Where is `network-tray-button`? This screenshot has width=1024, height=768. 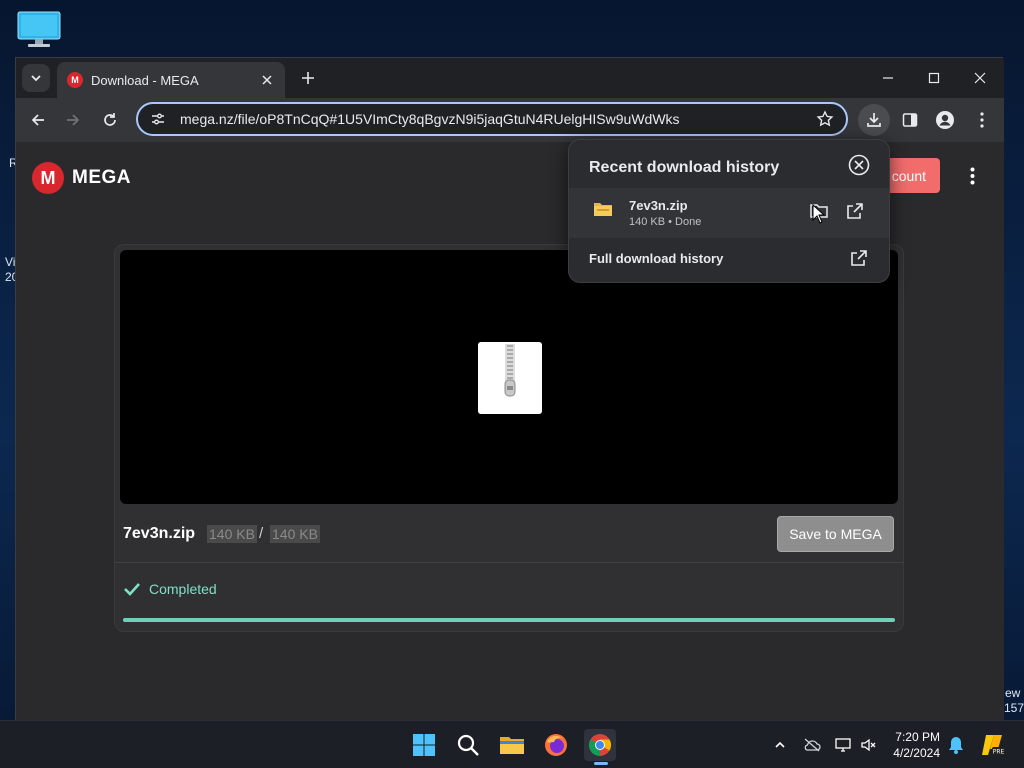
network-tray-button is located at coordinates (843, 745).